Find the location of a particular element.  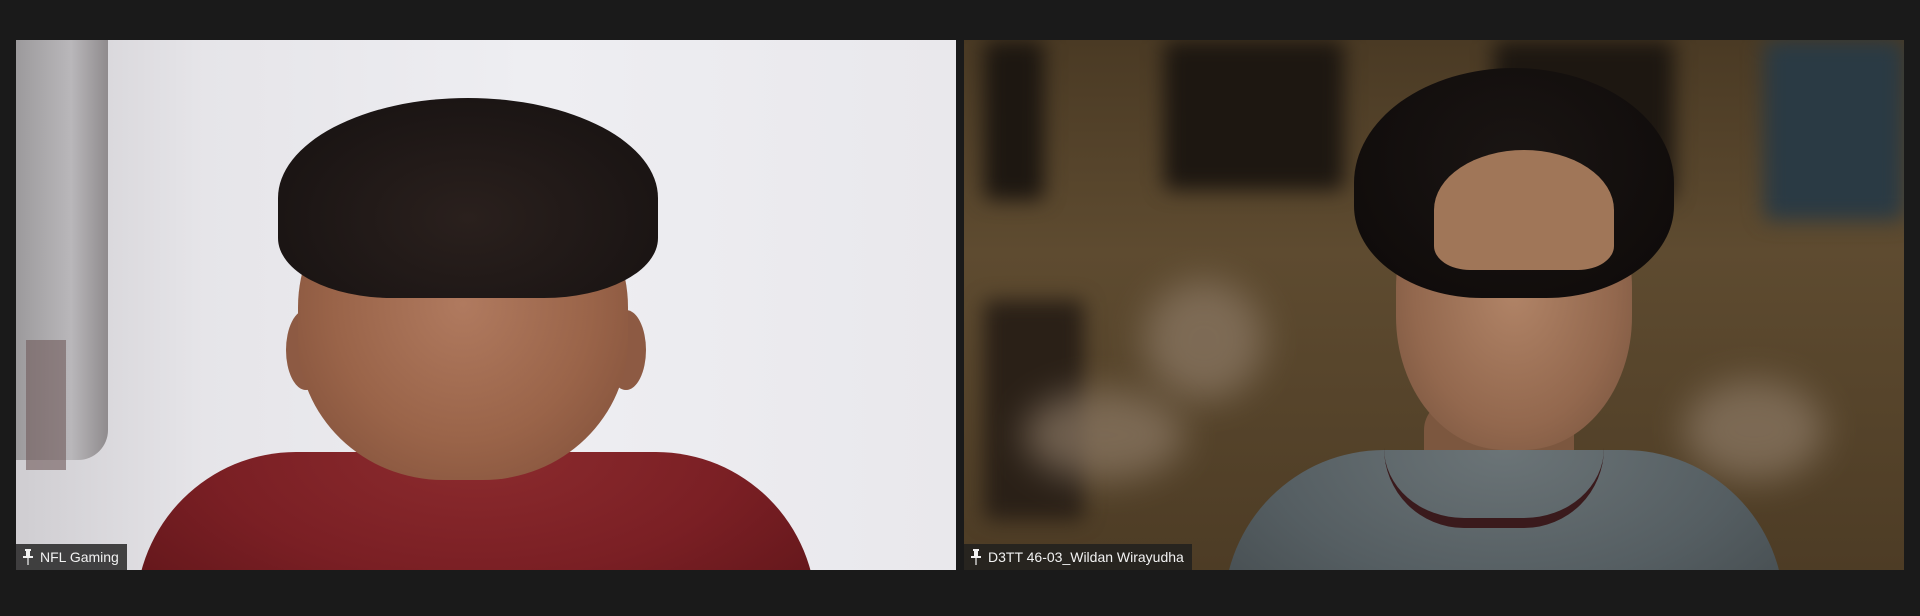

participant-forehead is located at coordinates (1524, 210).